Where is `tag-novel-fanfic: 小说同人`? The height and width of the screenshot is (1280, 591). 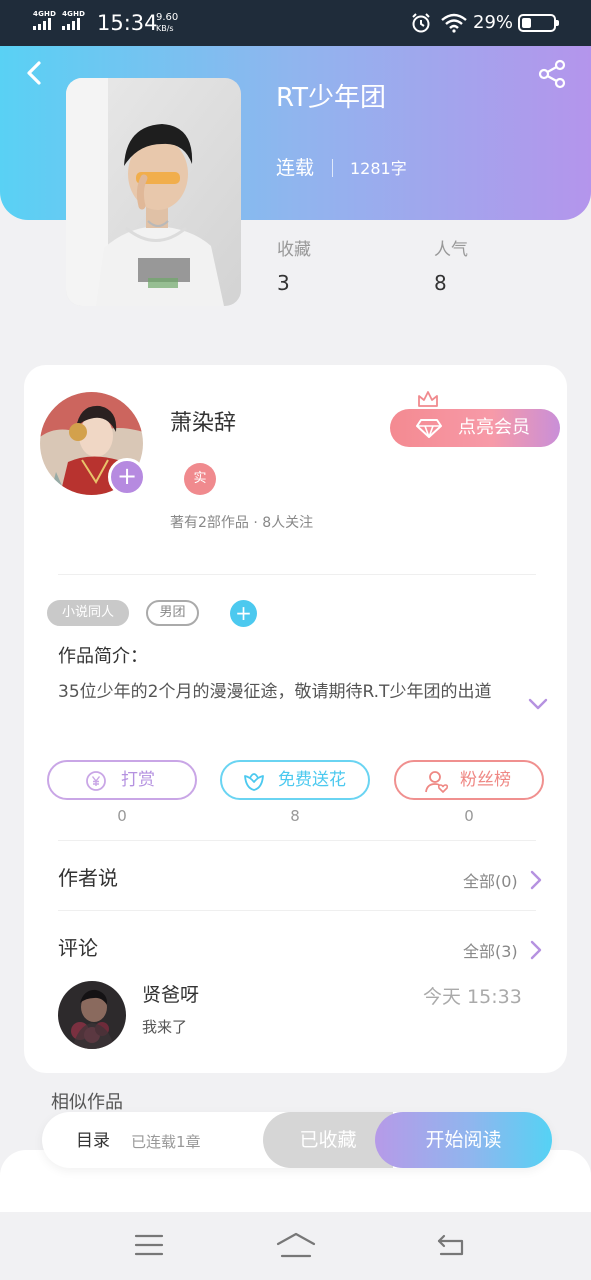
tag-novel-fanfic: 小说同人 is located at coordinates (88, 613).